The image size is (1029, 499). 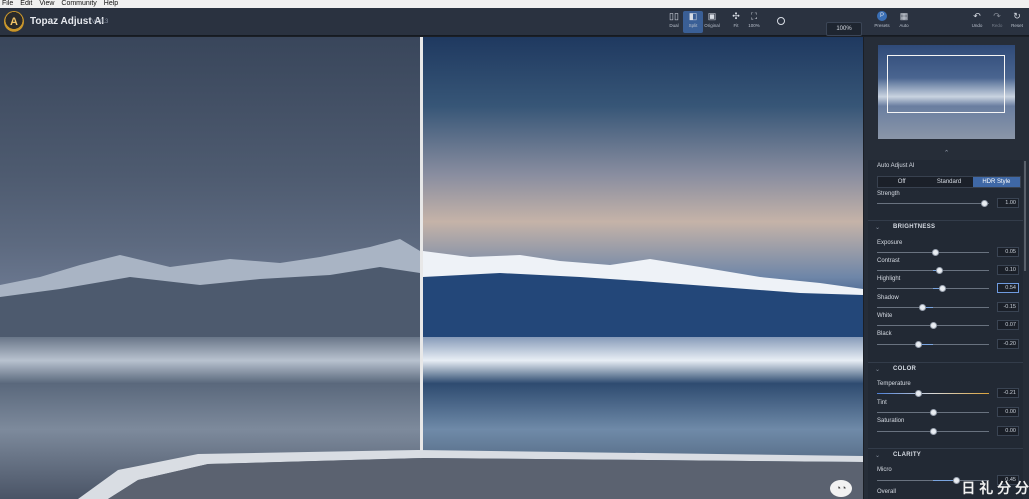 I want to click on temperature-value: -0.21, so click(x=1008, y=393).